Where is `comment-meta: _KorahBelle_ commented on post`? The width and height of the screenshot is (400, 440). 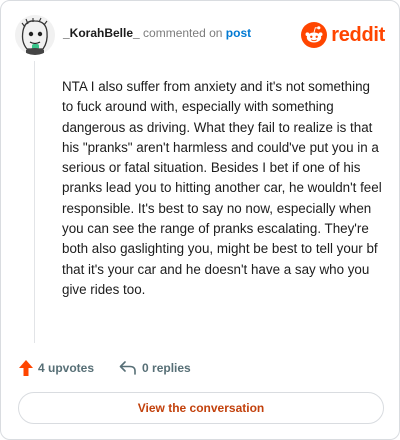 comment-meta: _KorahBelle_ commented on post is located at coordinates (157, 33).